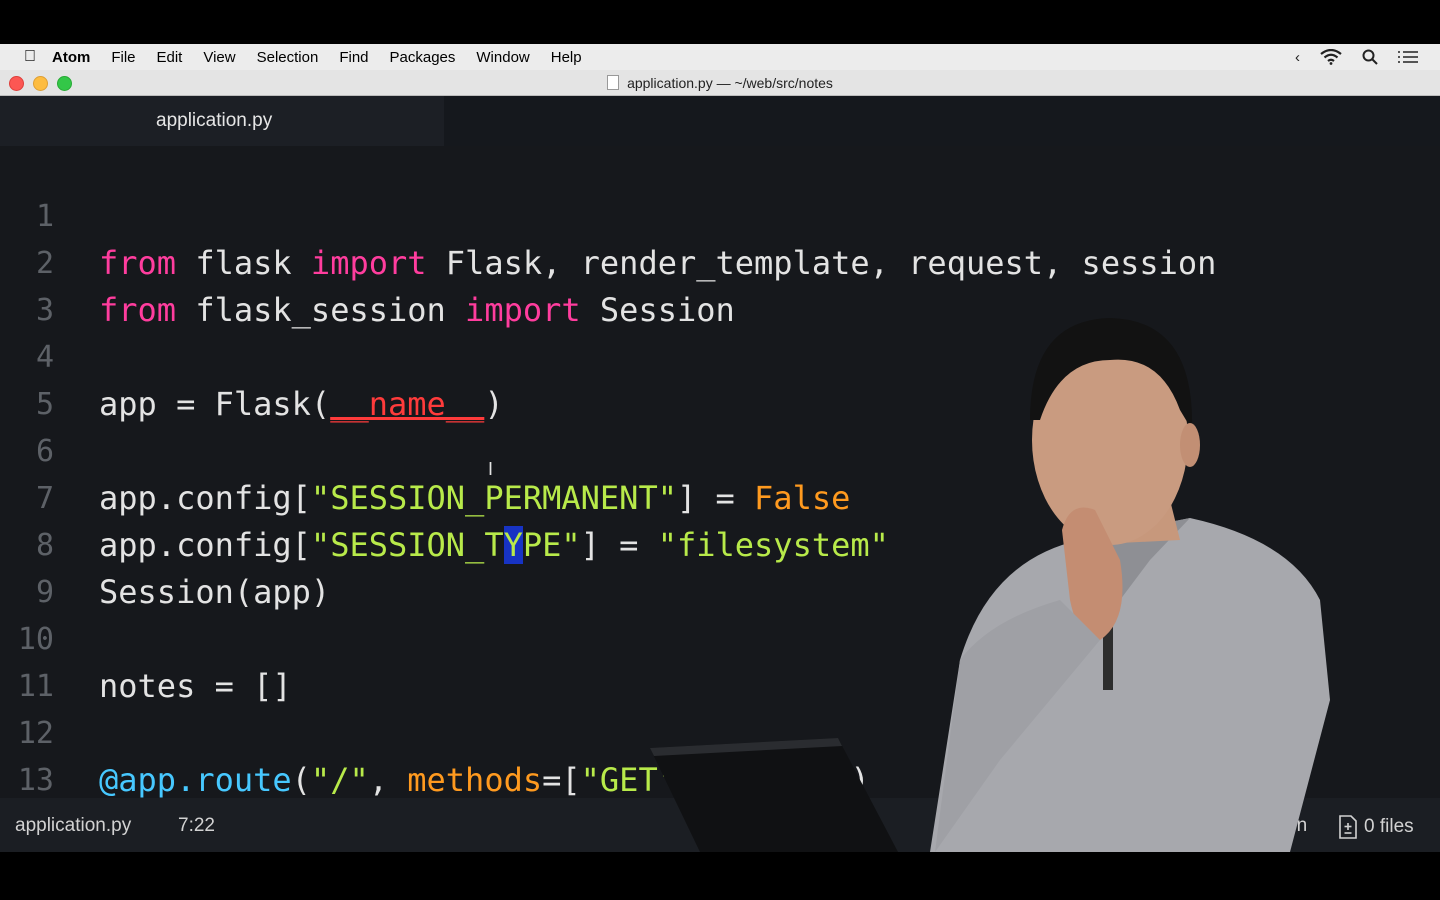 This screenshot has width=1440, height=900. I want to click on file-diff-icon, so click(1348, 827).